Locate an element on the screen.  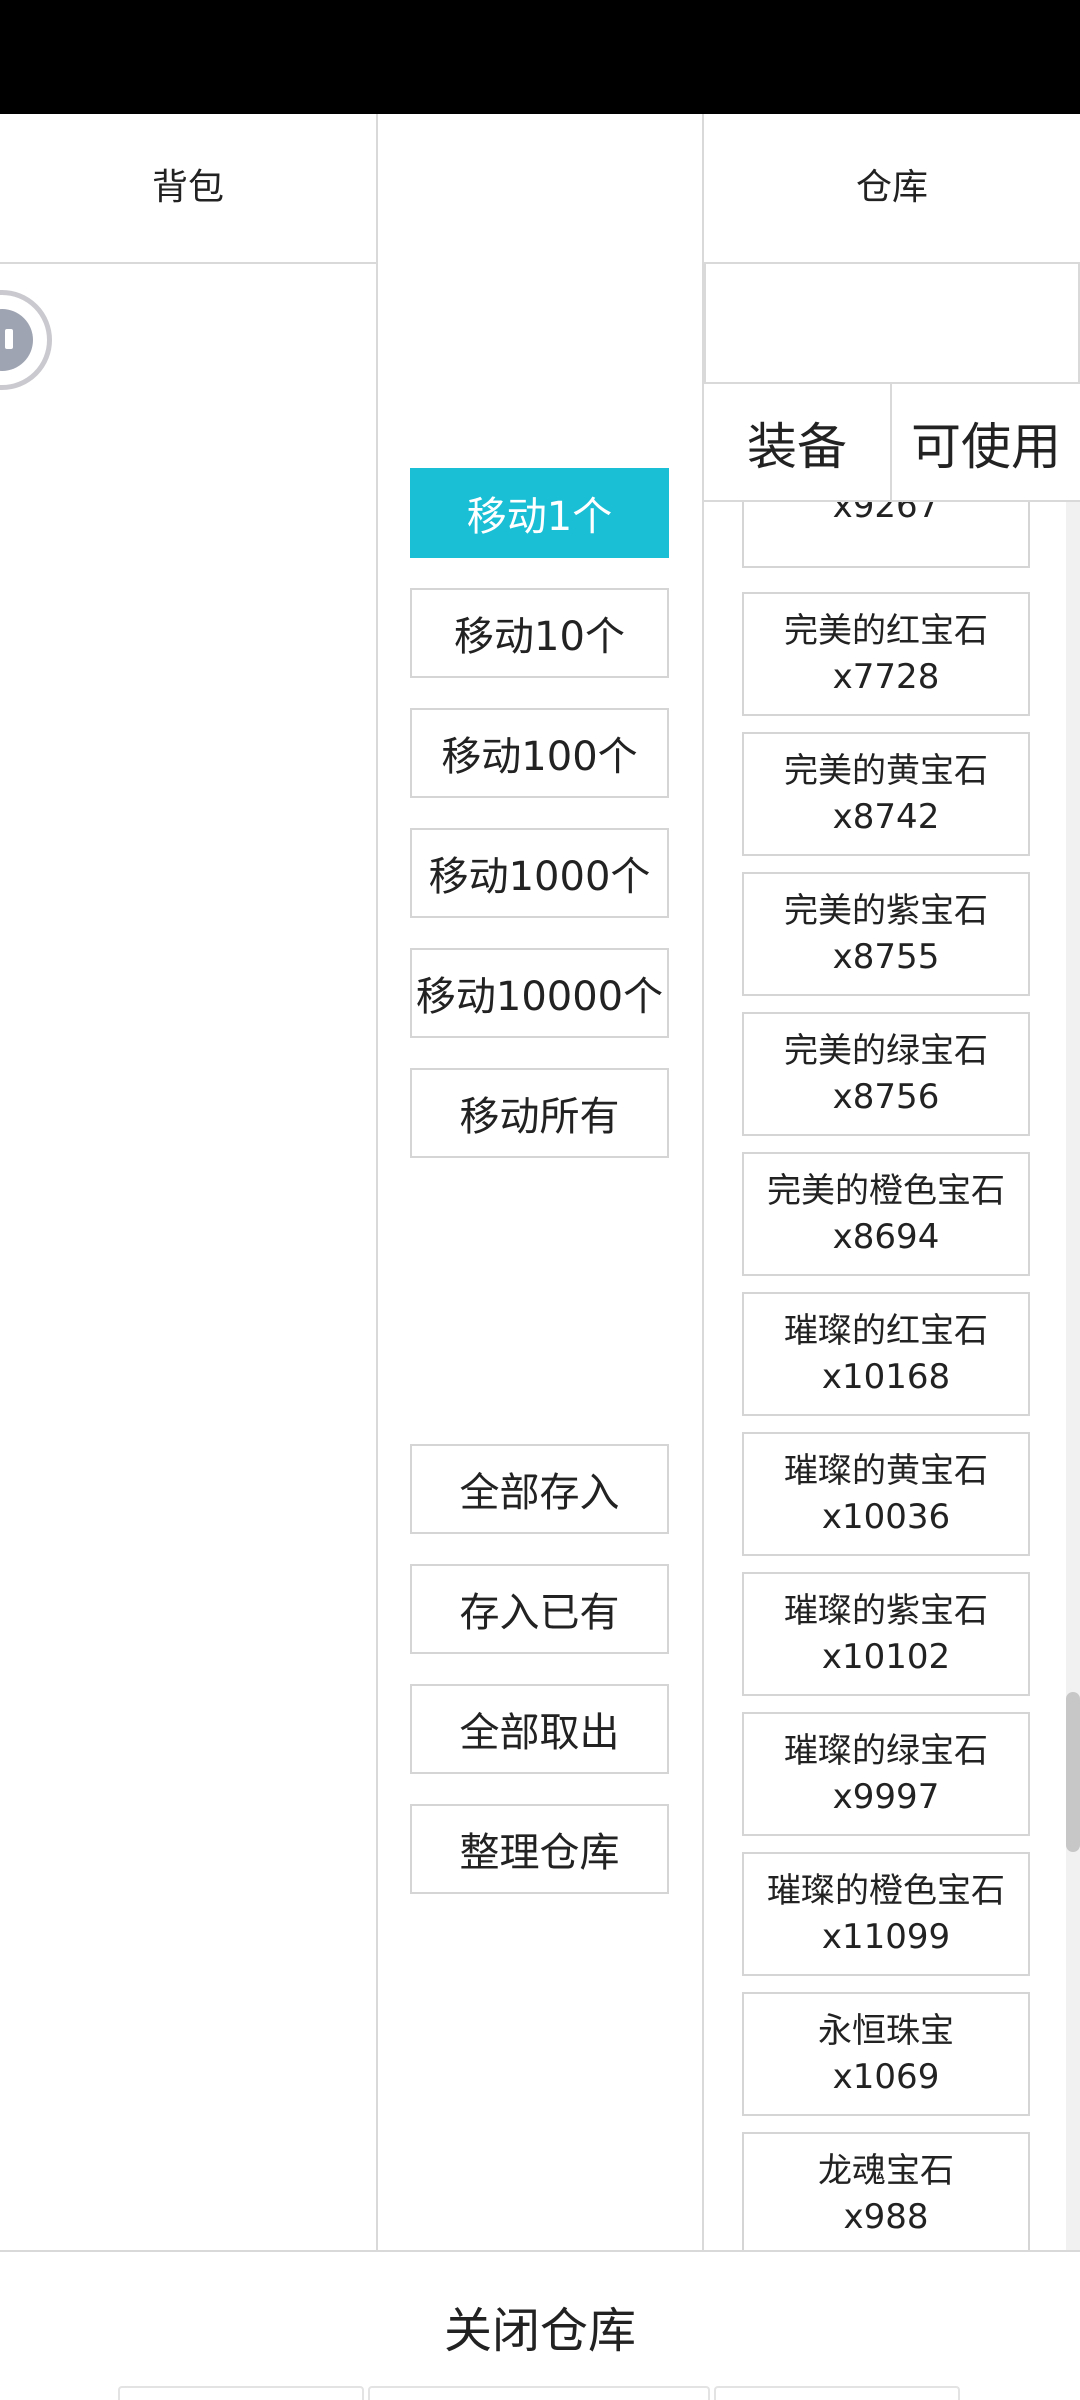
item-count: x10102 is located at coordinates (886, 1657).